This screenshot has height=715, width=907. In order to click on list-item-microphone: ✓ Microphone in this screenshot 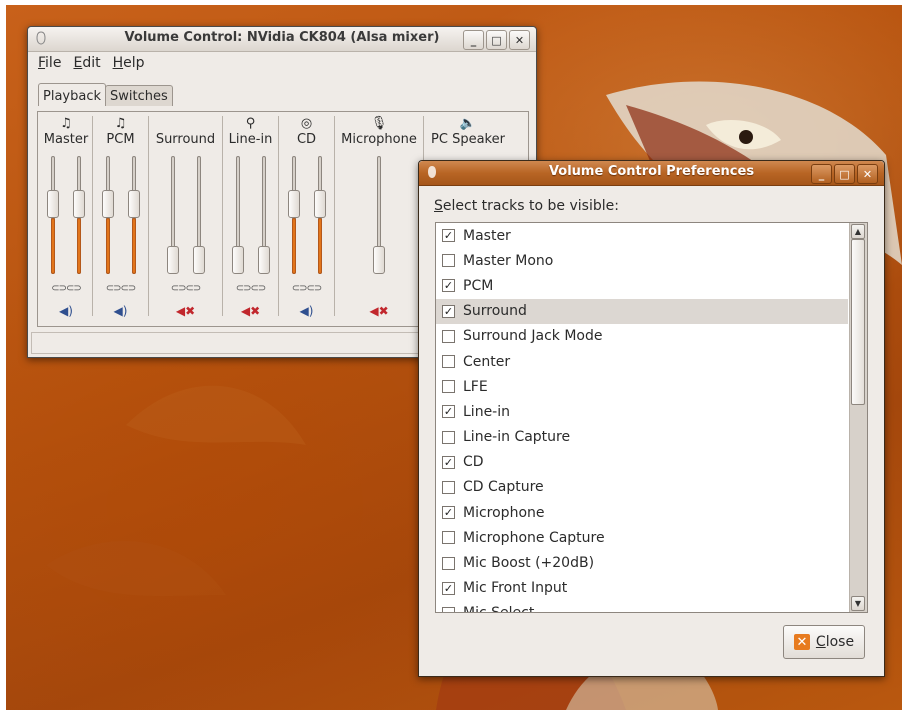, I will do `click(642, 512)`.